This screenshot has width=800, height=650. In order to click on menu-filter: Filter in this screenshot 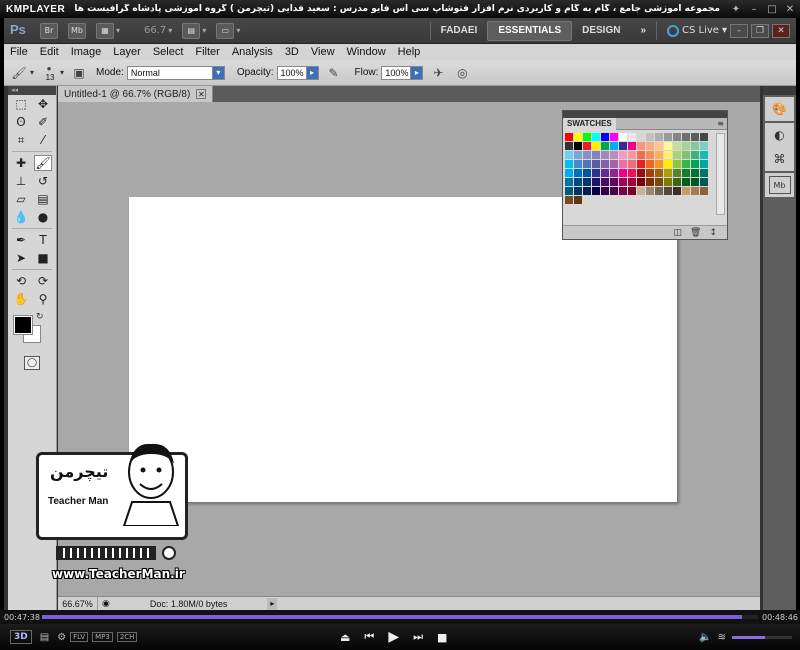, I will do `click(207, 52)`.